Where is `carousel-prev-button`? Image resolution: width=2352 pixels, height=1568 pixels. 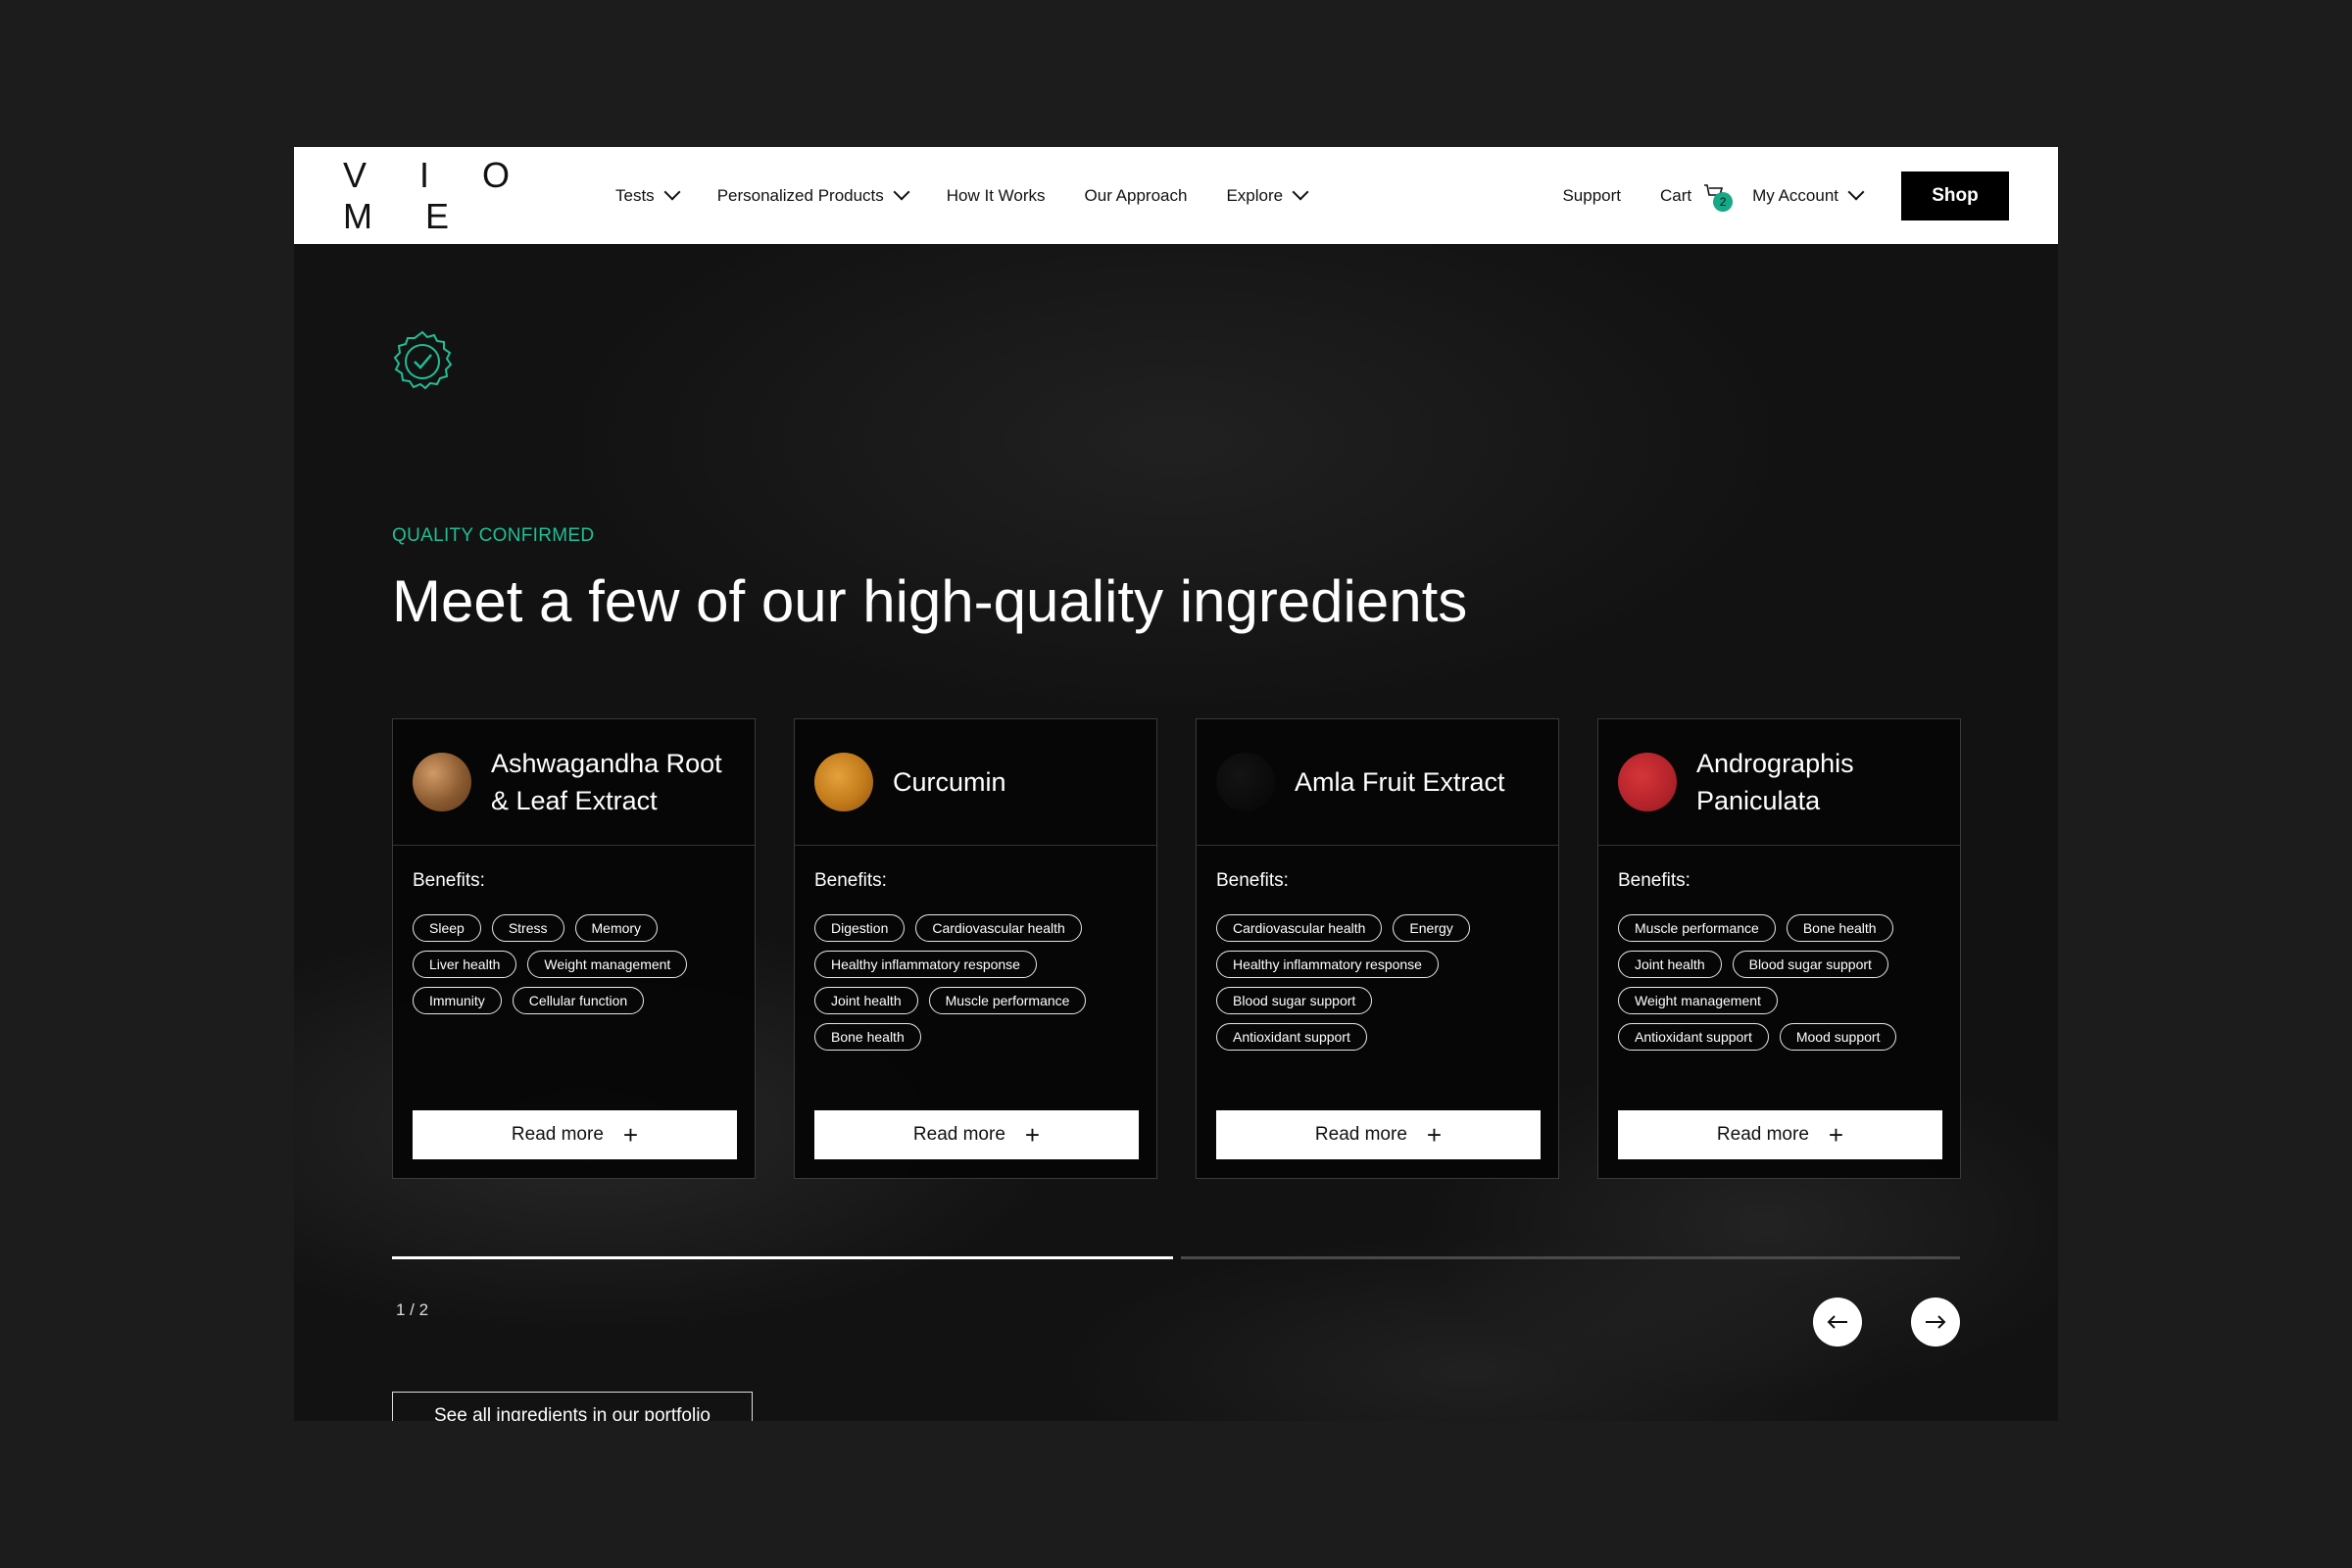 carousel-prev-button is located at coordinates (1837, 1322).